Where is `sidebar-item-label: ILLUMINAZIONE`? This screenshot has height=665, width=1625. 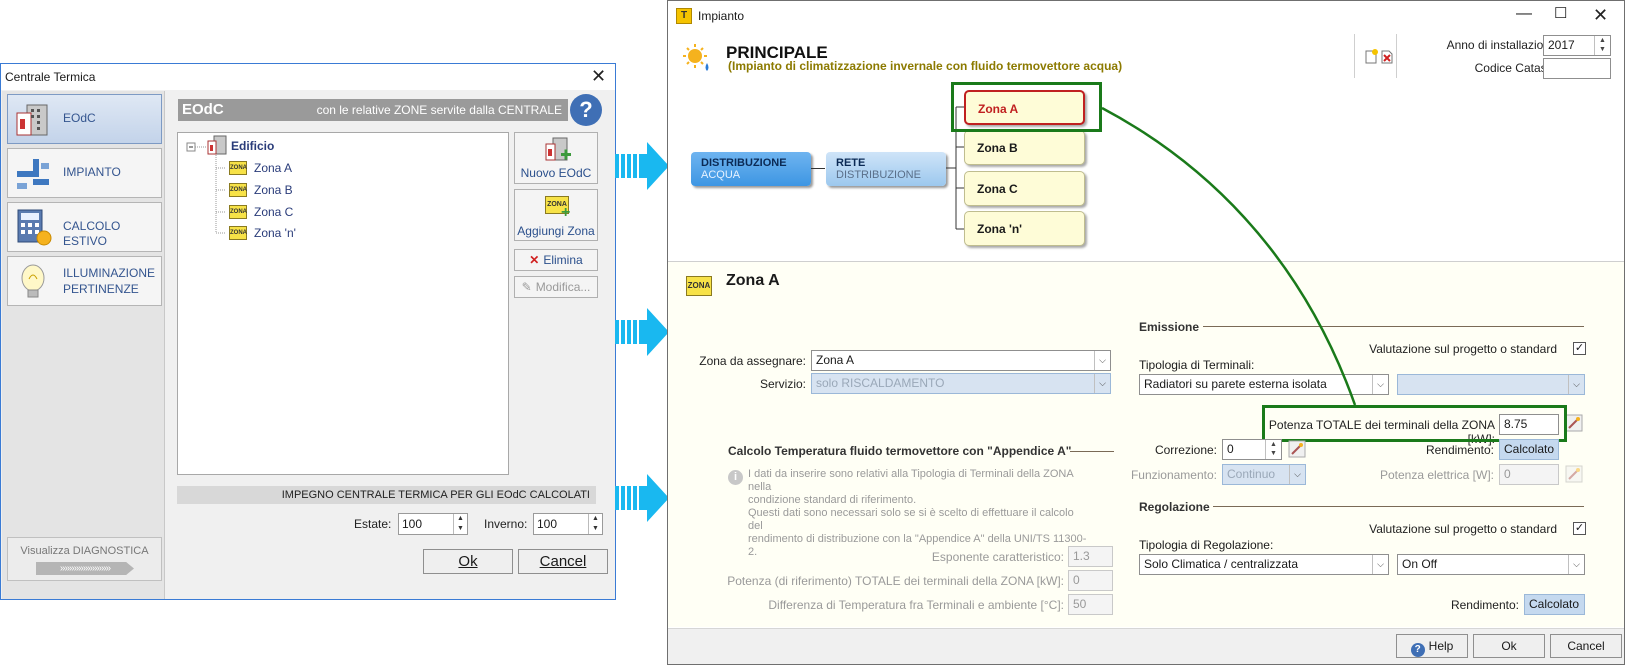 sidebar-item-label: ILLUMINAZIONE is located at coordinates (109, 273).